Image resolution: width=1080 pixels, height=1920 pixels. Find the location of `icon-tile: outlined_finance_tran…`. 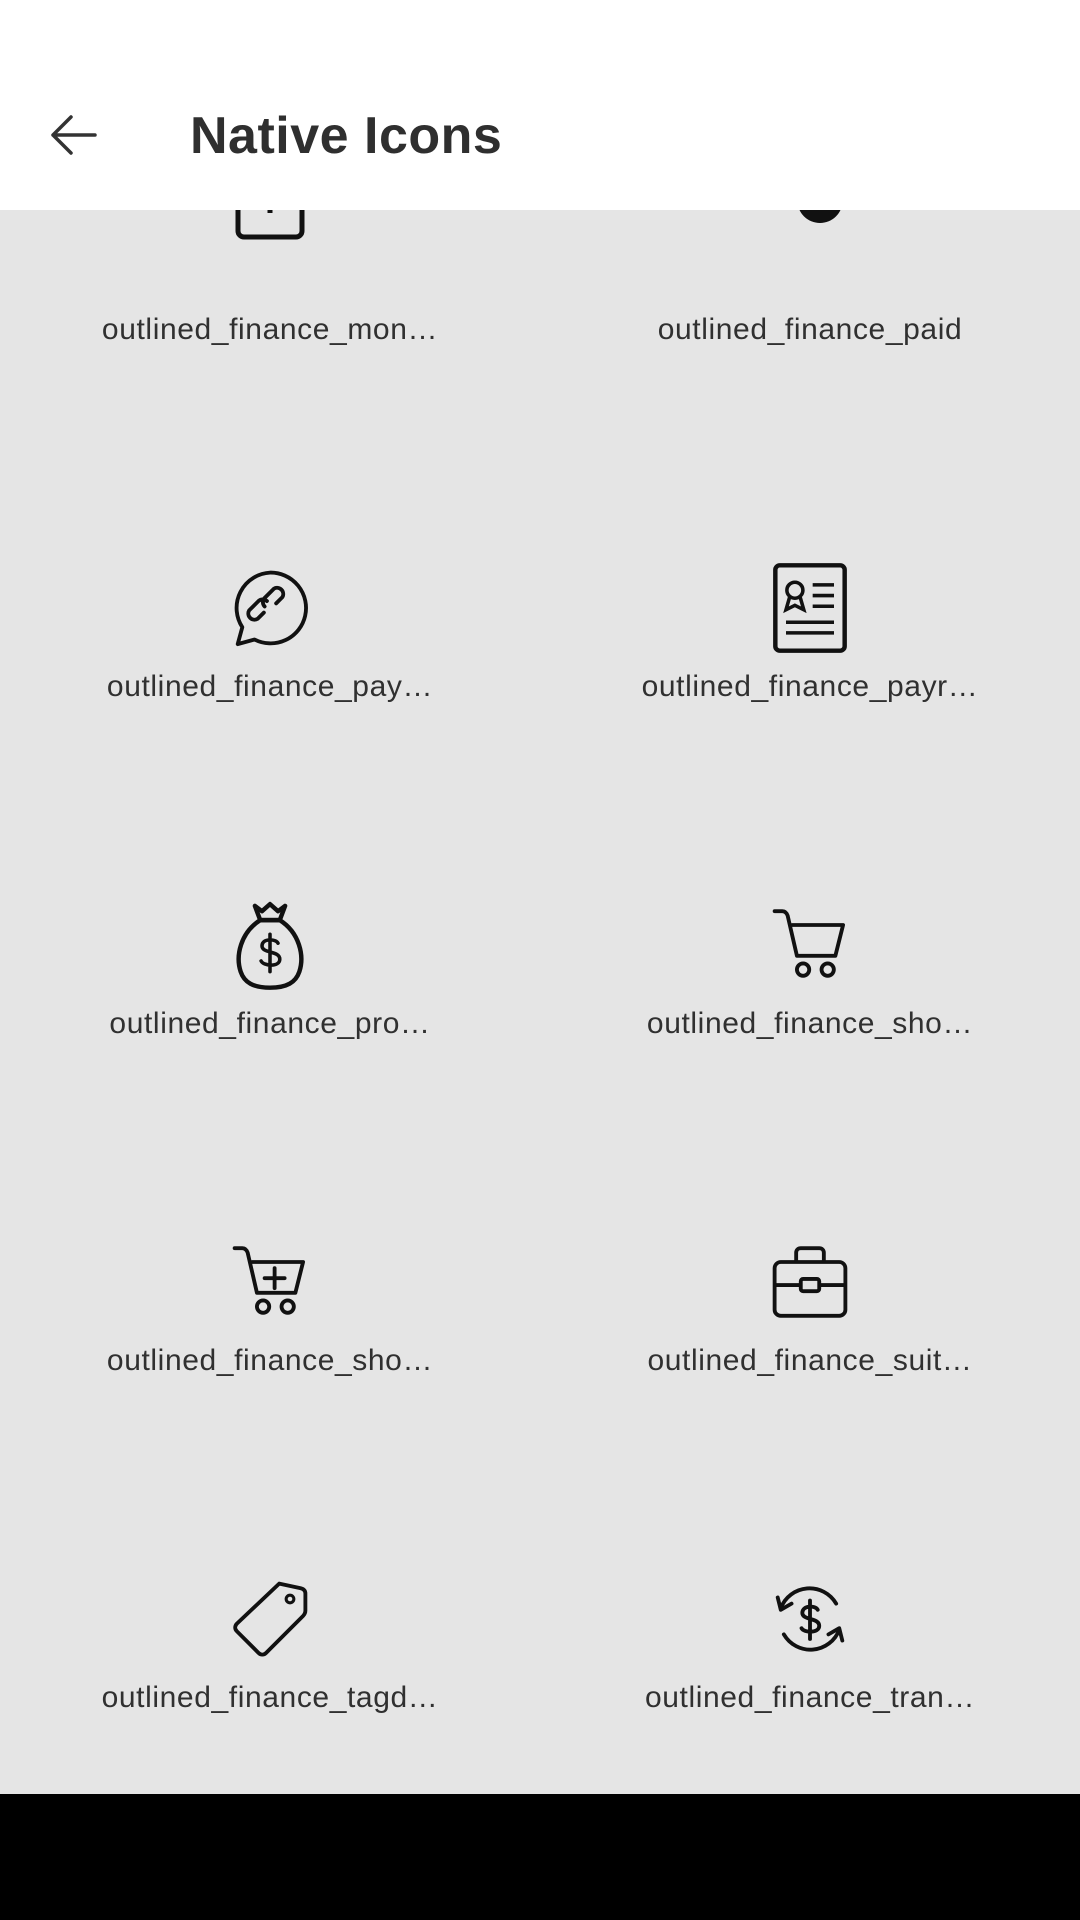

icon-tile: outlined_finance_tran… is located at coordinates (810, 1619).